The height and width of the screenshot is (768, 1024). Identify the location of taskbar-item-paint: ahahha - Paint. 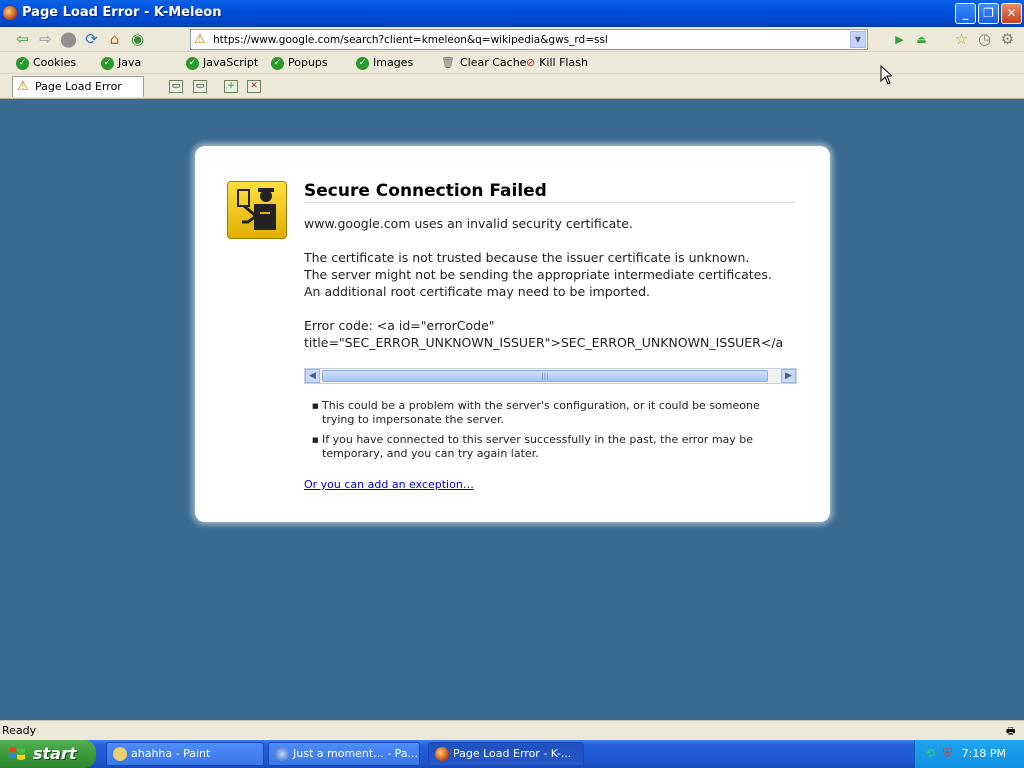
(185, 754).